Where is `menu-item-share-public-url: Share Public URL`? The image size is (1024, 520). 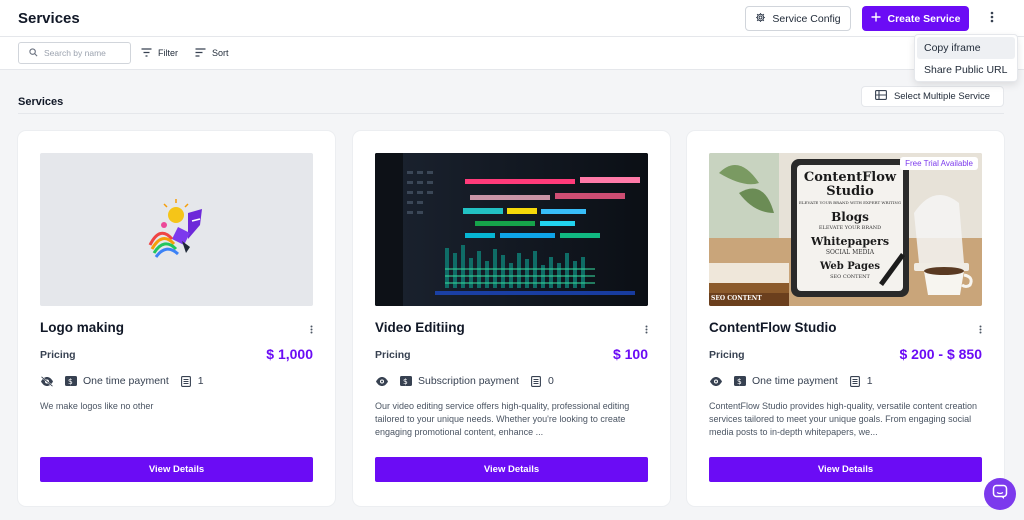 menu-item-share-public-url: Share Public URL is located at coordinates (966, 70).